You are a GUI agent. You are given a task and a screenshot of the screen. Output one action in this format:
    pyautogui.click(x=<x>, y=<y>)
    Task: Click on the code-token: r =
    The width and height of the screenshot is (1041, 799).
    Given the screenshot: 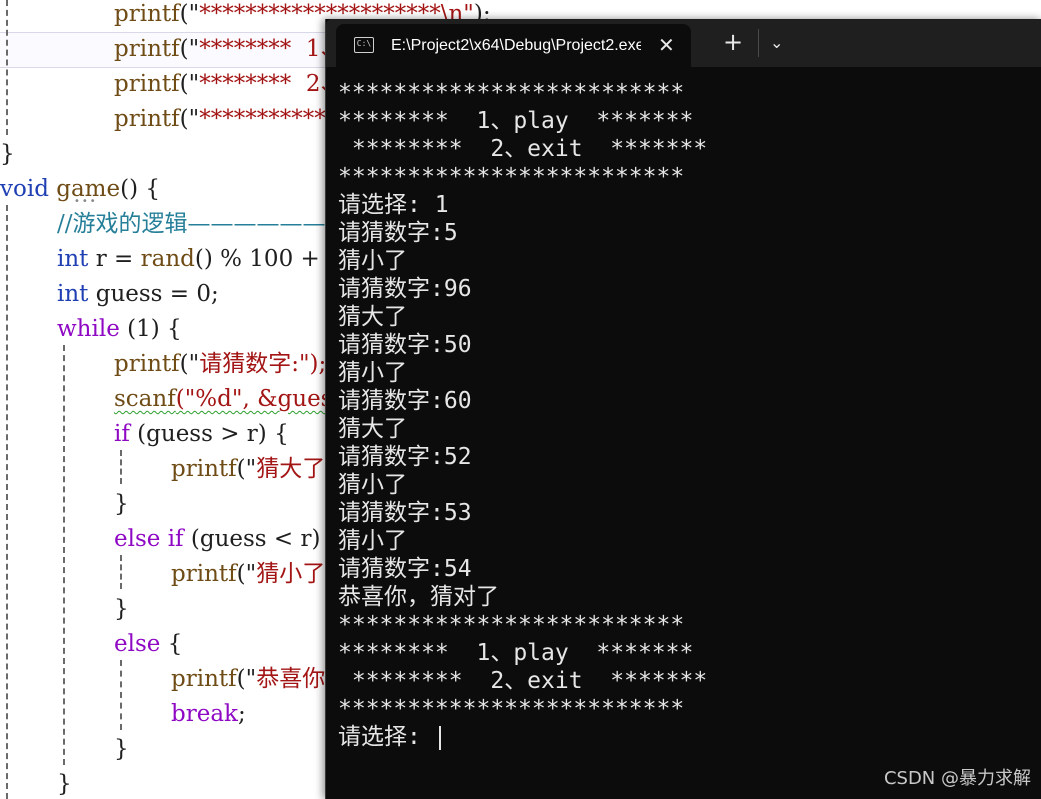 What is the action you would take?
    pyautogui.click(x=114, y=259)
    